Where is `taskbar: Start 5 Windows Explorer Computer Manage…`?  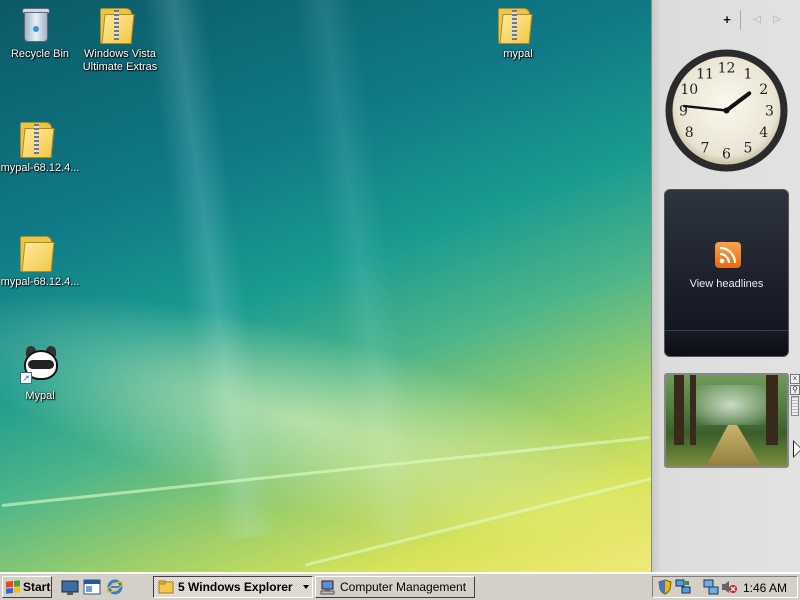 taskbar: Start 5 Windows Explorer Computer Manage… is located at coordinates (400, 586).